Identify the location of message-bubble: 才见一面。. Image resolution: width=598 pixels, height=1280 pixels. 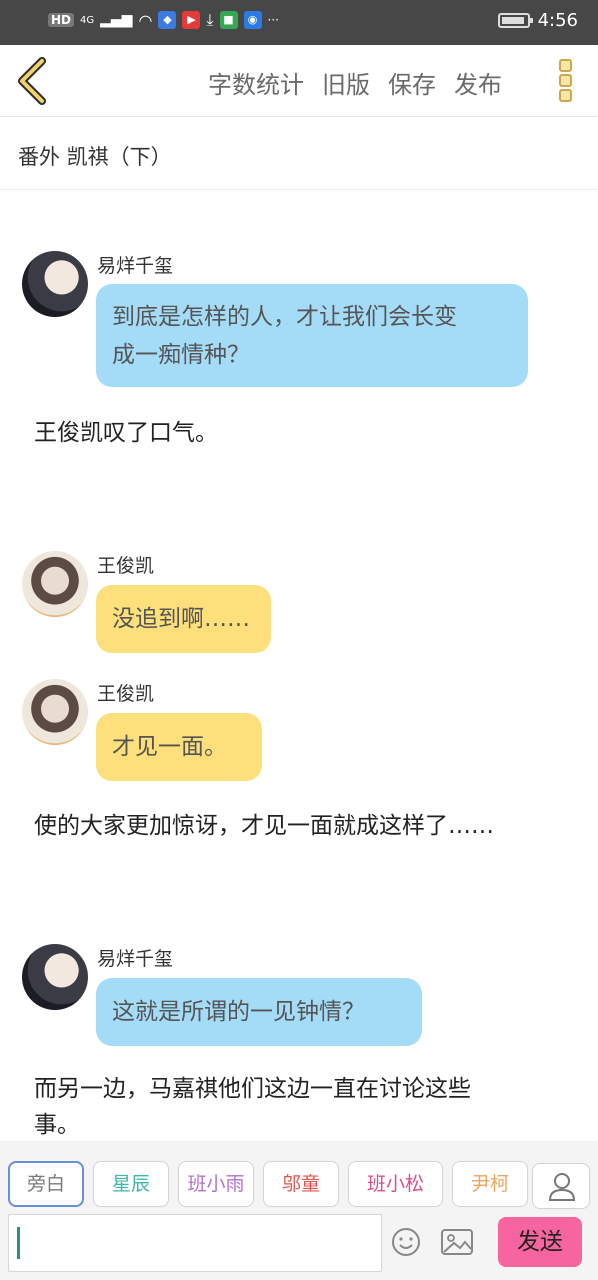
(179, 747).